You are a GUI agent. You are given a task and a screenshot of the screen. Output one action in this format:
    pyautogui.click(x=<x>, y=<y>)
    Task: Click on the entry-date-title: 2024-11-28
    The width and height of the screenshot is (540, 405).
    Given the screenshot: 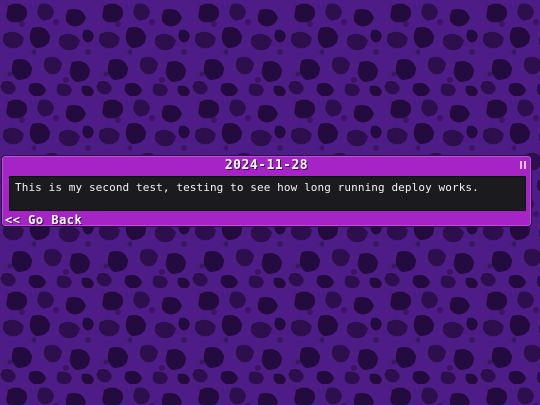 What is the action you would take?
    pyautogui.click(x=266, y=165)
    